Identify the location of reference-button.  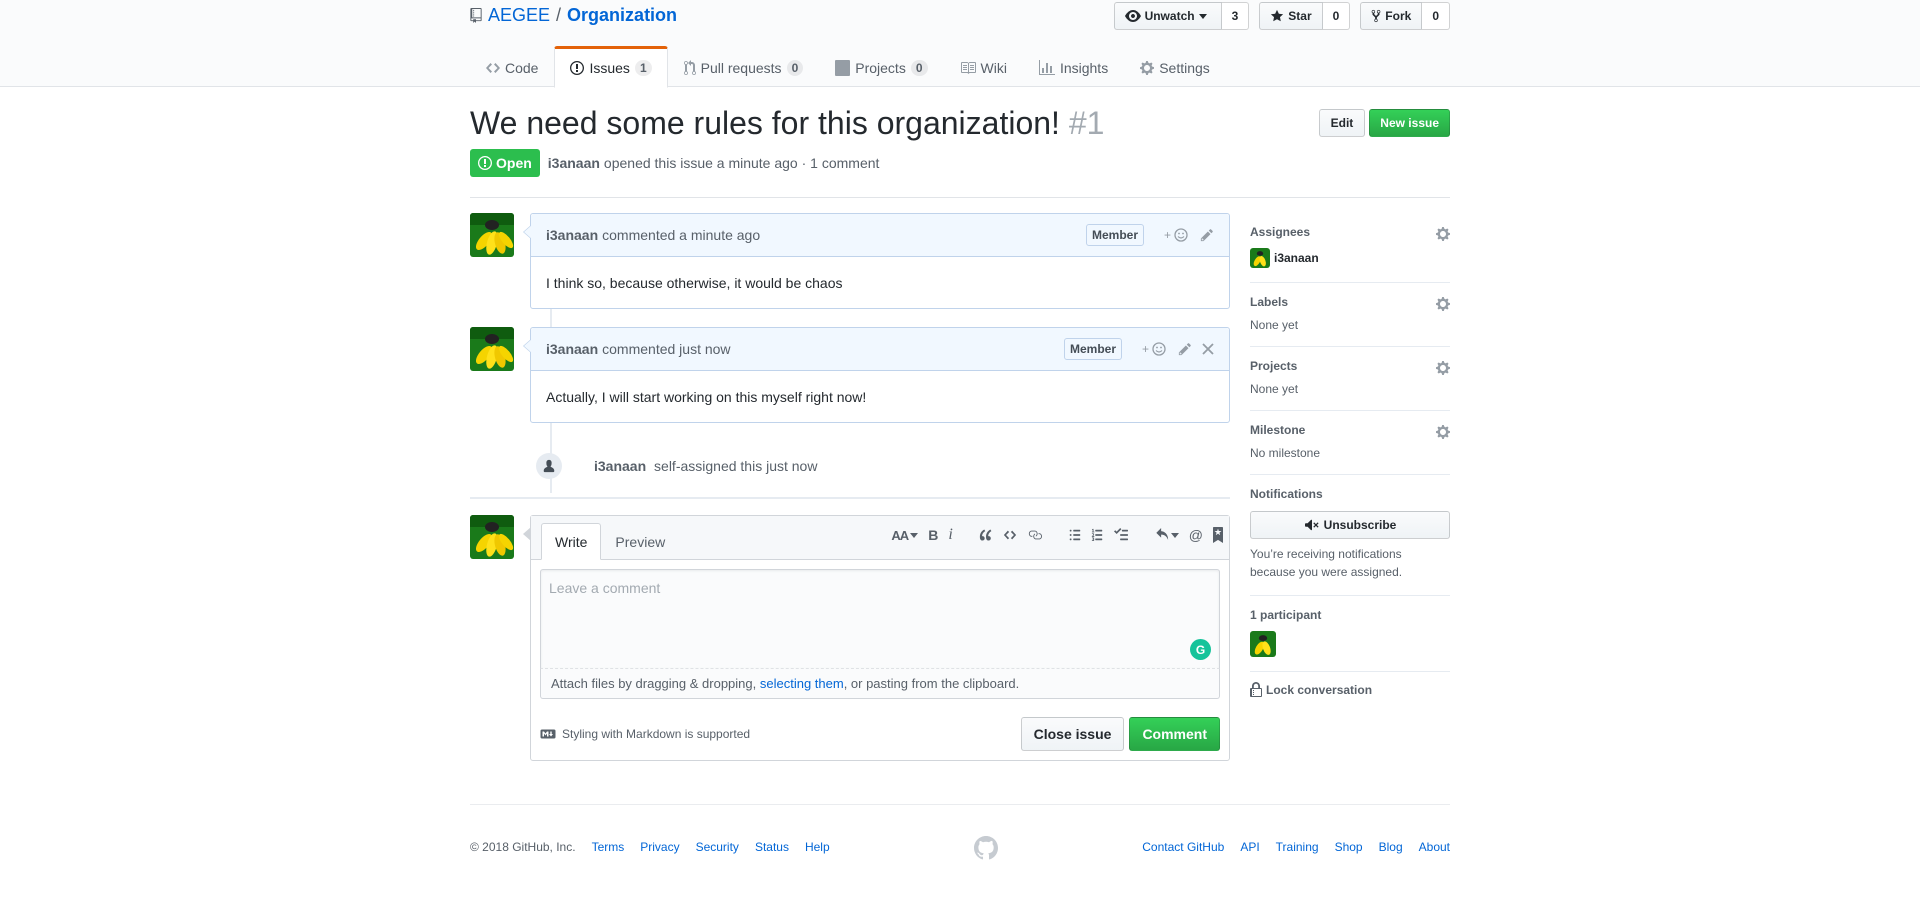
(1218, 535).